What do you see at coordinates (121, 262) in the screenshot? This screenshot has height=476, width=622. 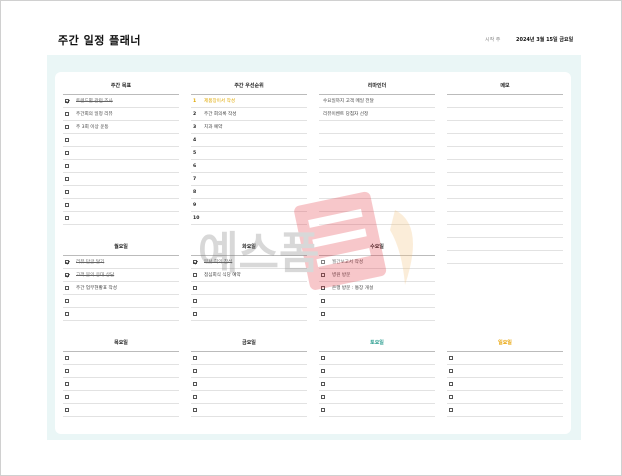 I see `checklist-row: 리뷰 답글 달기` at bounding box center [121, 262].